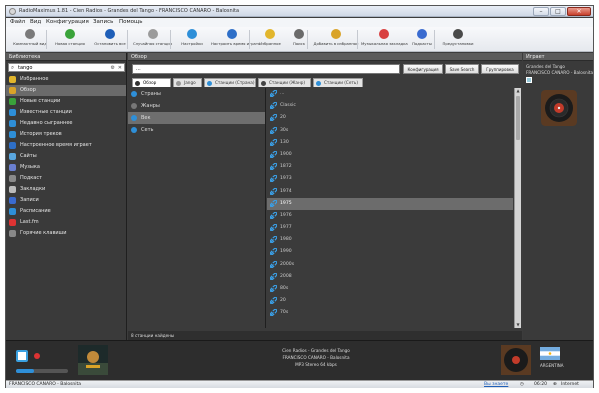  Describe the element at coordinates (390, 179) in the screenshot. I see `year-item: 1973` at that location.